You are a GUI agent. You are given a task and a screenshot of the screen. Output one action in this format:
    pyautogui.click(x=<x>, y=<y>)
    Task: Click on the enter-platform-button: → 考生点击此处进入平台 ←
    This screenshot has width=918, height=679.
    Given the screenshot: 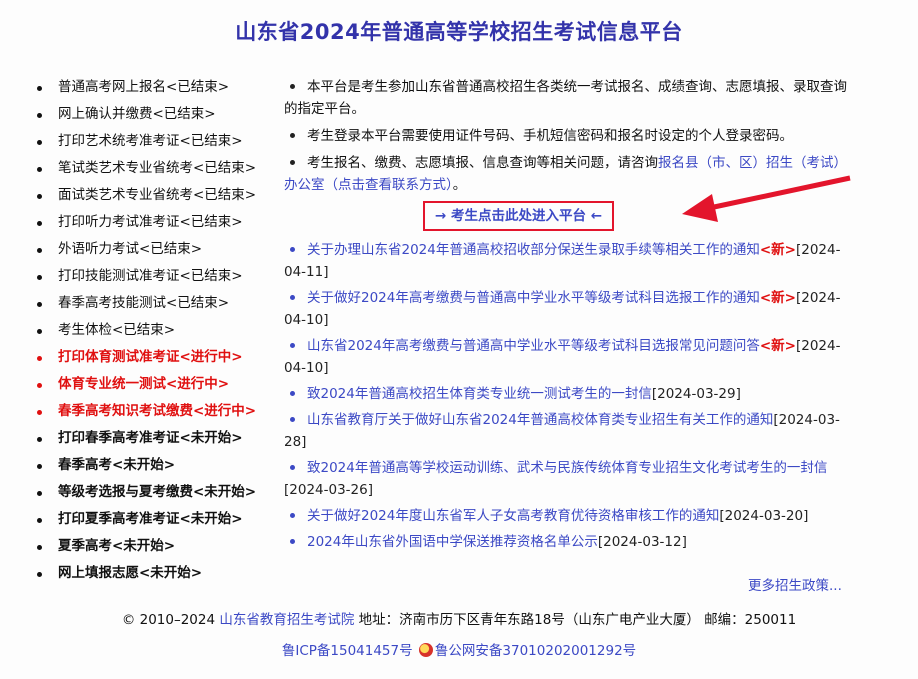 What is the action you would take?
    pyautogui.click(x=518, y=216)
    